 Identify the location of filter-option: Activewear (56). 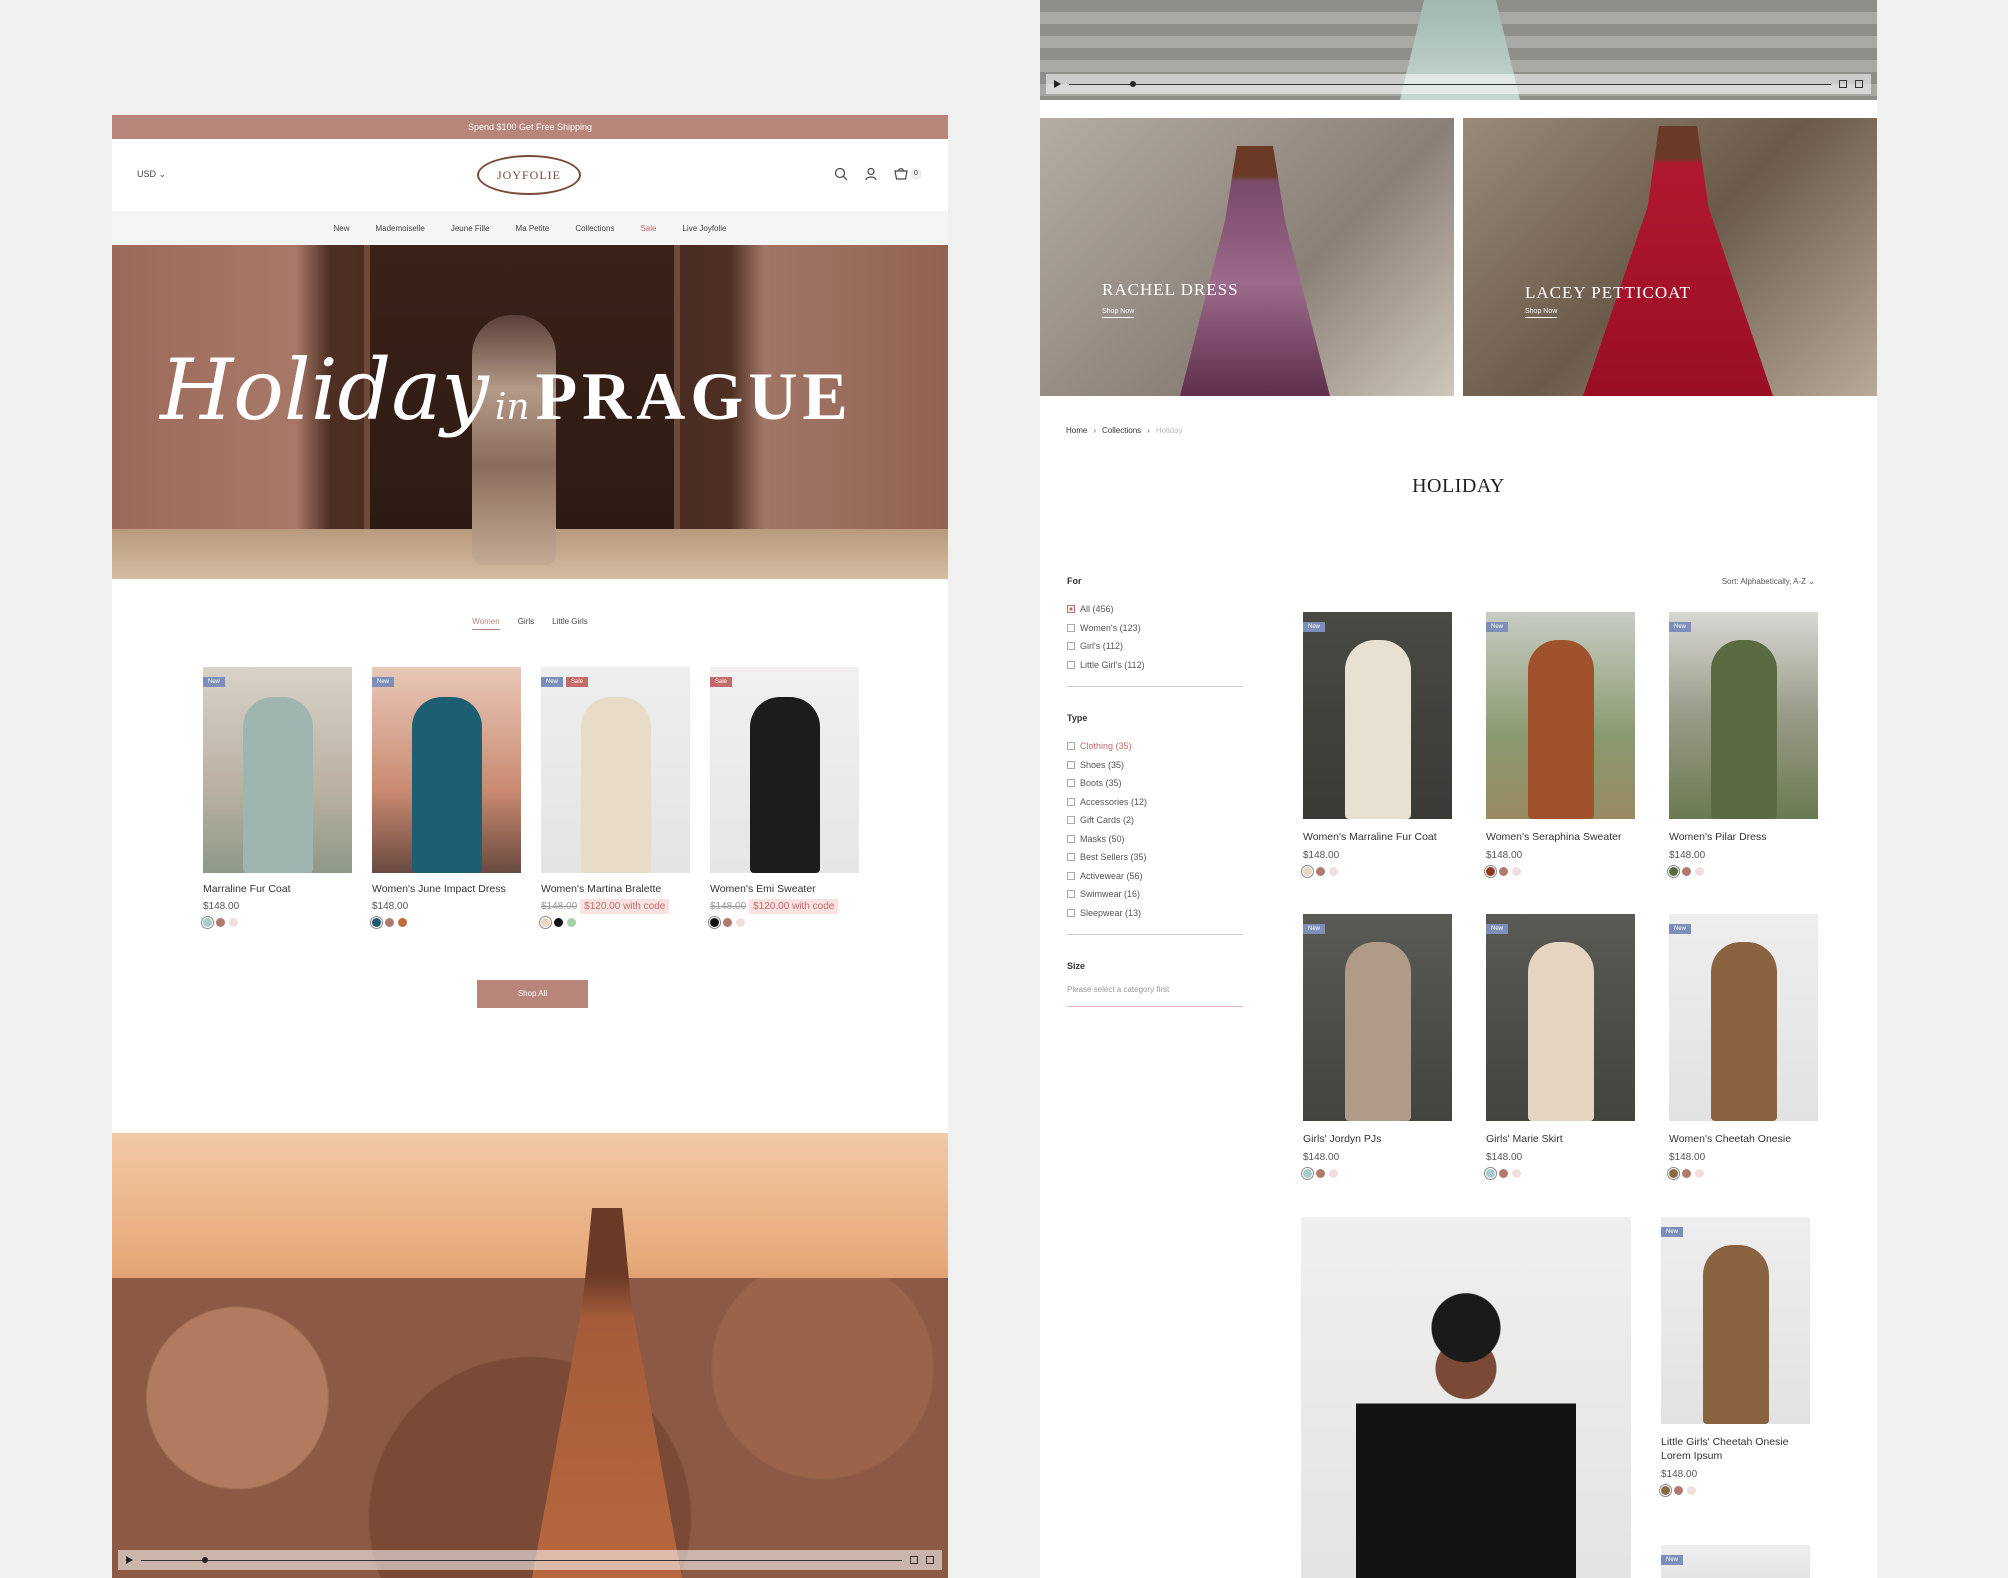
(1155, 876).